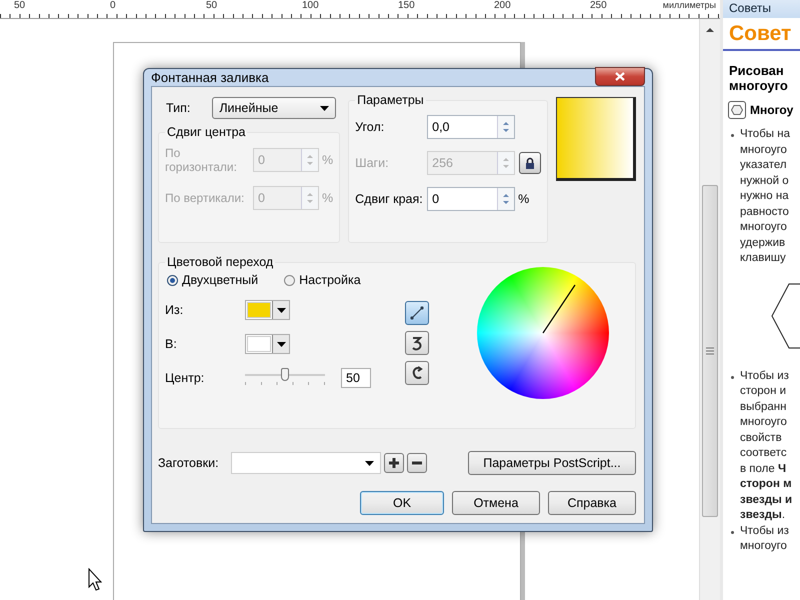 The height and width of the screenshot is (600, 800). Describe the element at coordinates (390, 100) in the screenshot. I see `group-title: Параметры` at that location.